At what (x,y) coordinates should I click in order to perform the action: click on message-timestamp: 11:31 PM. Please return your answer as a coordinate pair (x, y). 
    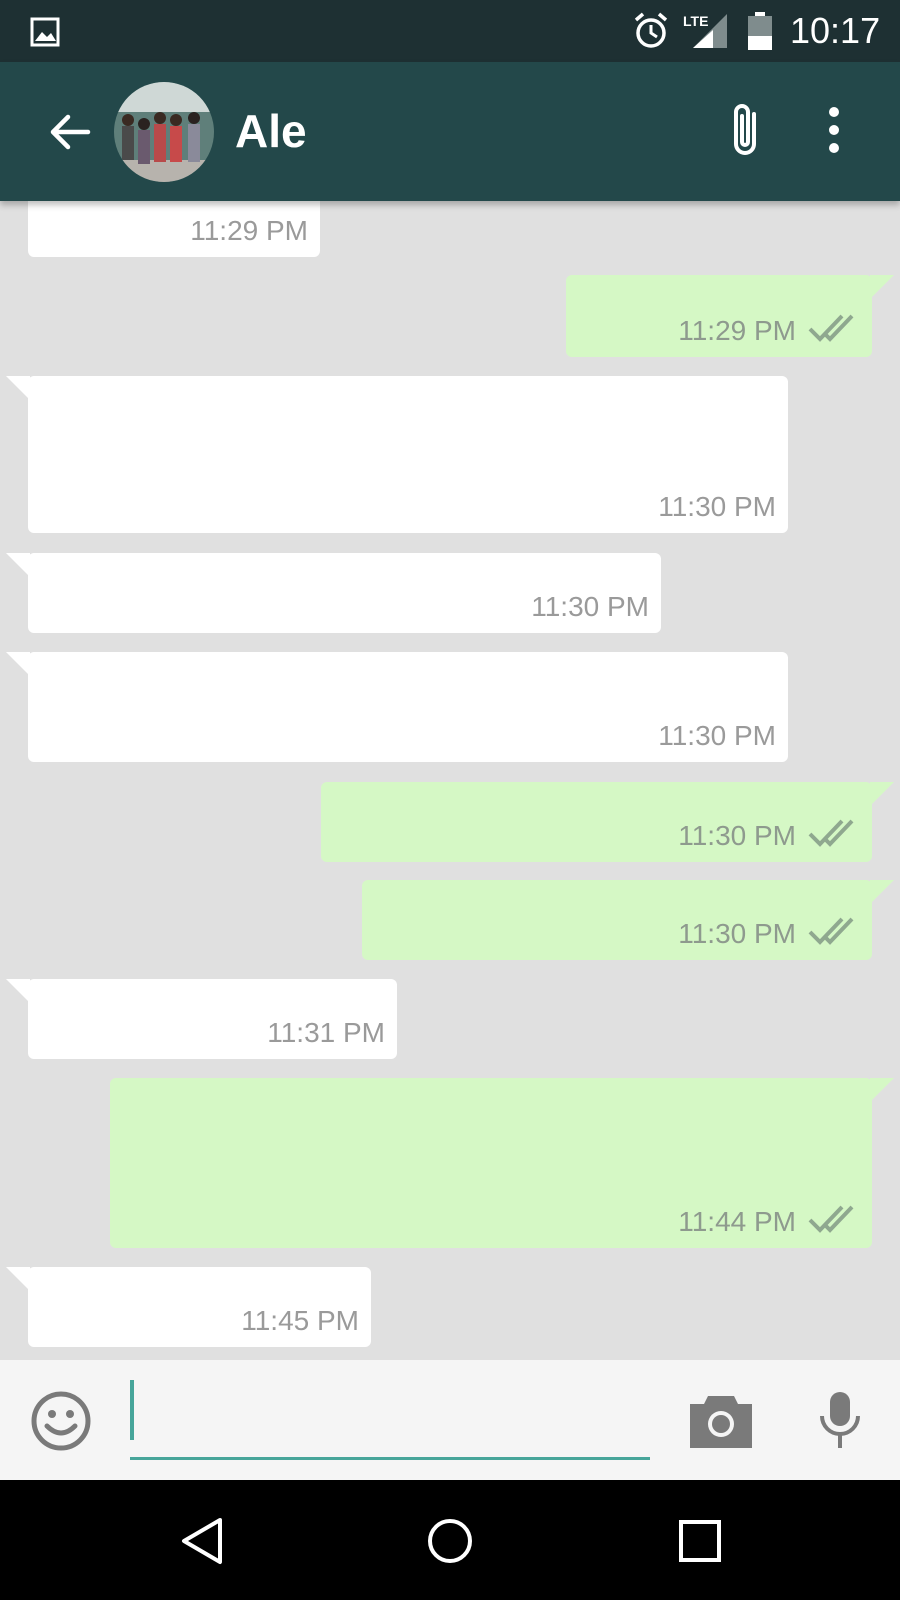
    Looking at the image, I should click on (326, 1032).